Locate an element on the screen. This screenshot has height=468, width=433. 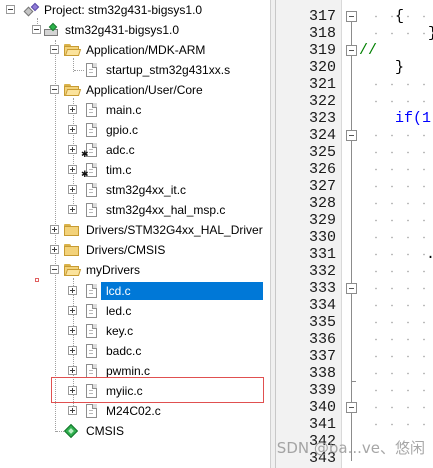
line-number: 339 is located at coordinates (322, 390).